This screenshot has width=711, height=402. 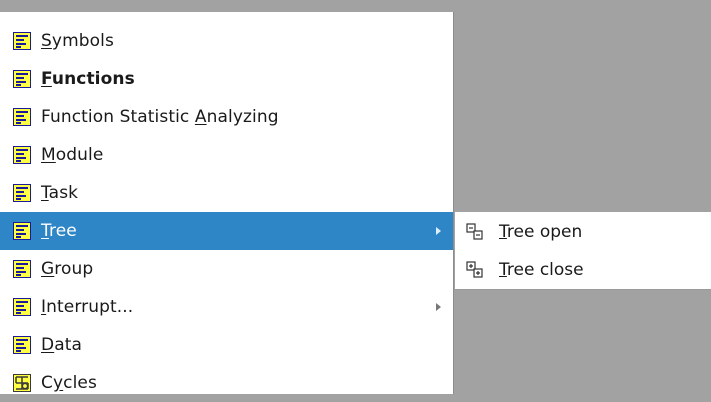 What do you see at coordinates (88, 79) in the screenshot?
I see `menu-item-label: Functions` at bounding box center [88, 79].